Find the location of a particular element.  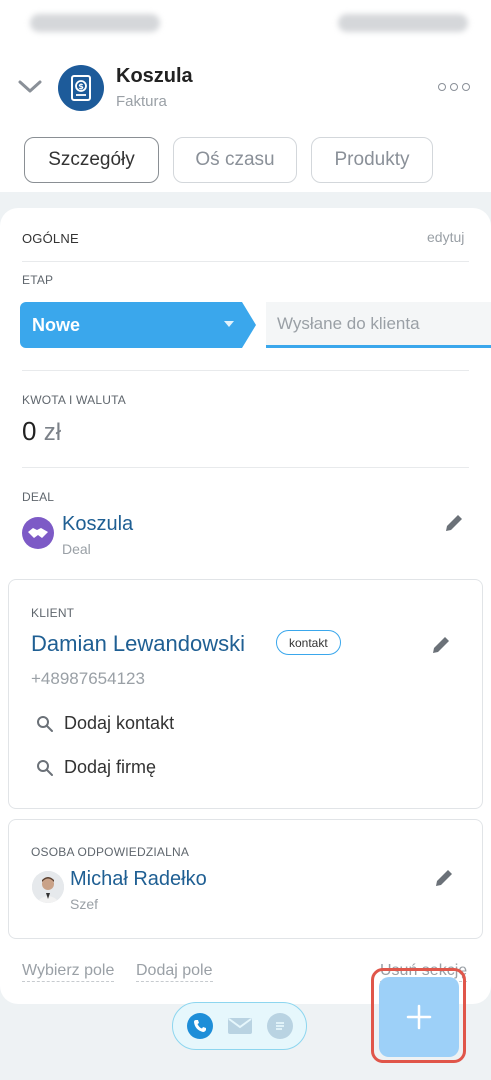

stage-current: Nowe is located at coordinates (138, 325).